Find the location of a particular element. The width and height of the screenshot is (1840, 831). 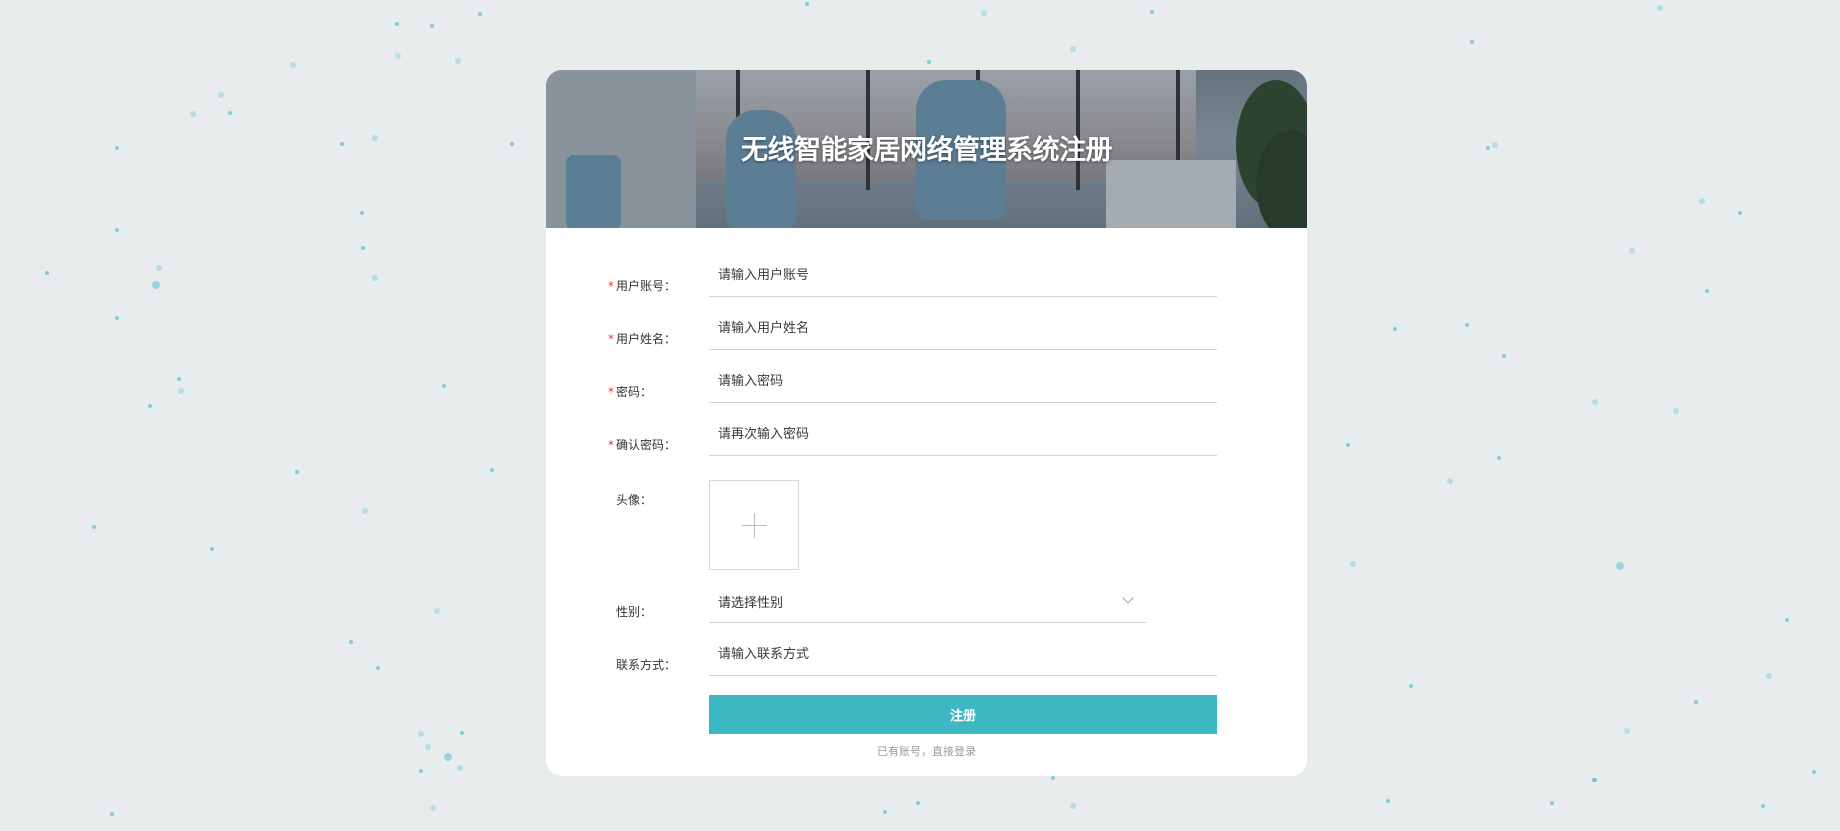

avatar-upload is located at coordinates (754, 525).